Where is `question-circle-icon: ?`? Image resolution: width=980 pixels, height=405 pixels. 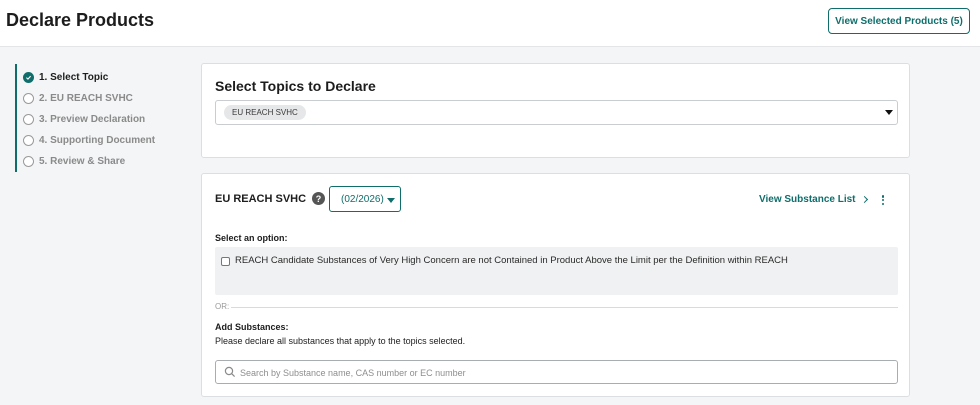 question-circle-icon: ? is located at coordinates (318, 198).